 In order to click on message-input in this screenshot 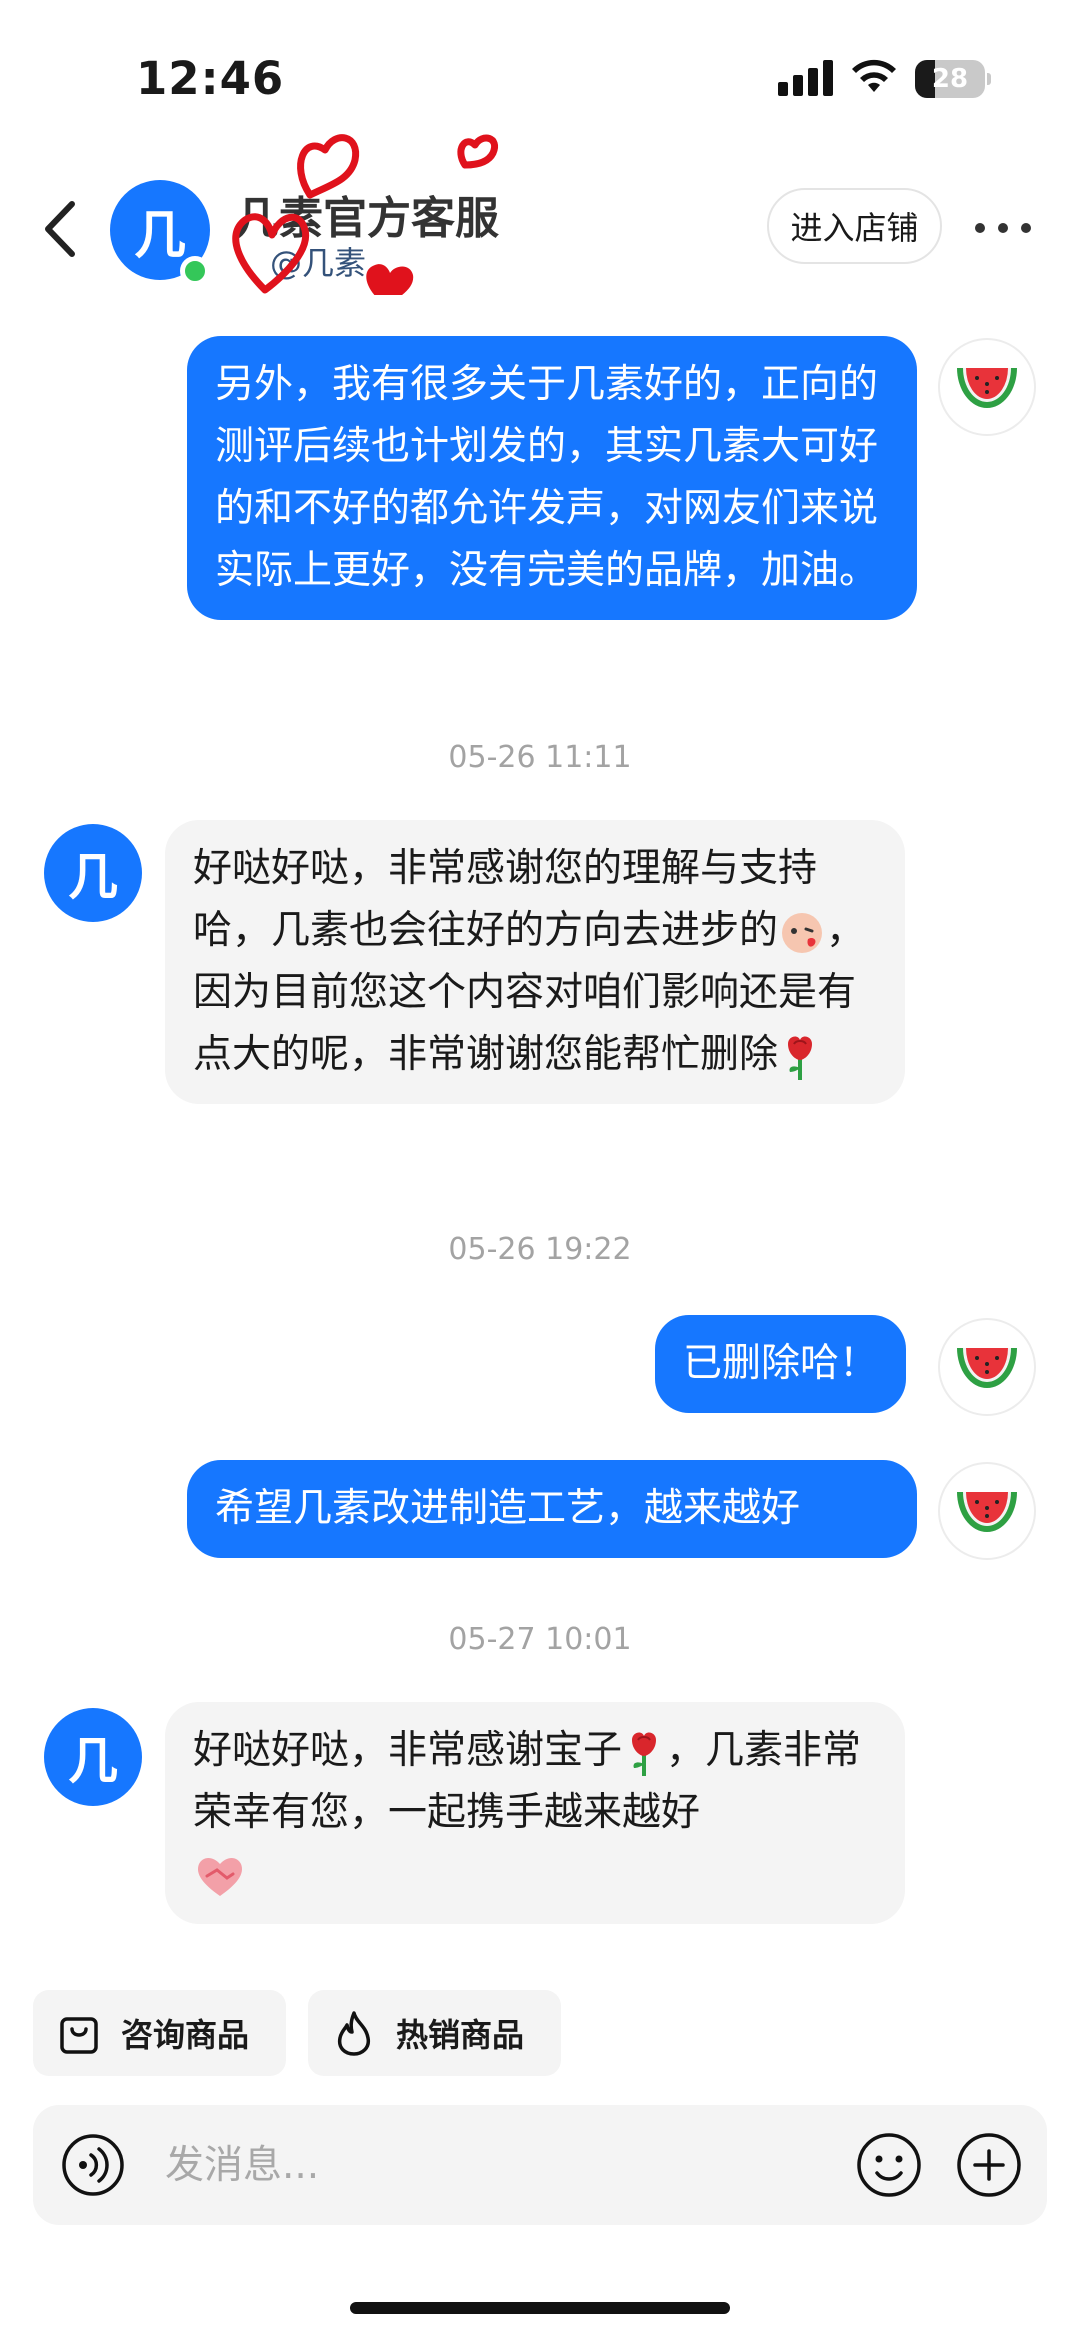, I will do `click(445, 2165)`.